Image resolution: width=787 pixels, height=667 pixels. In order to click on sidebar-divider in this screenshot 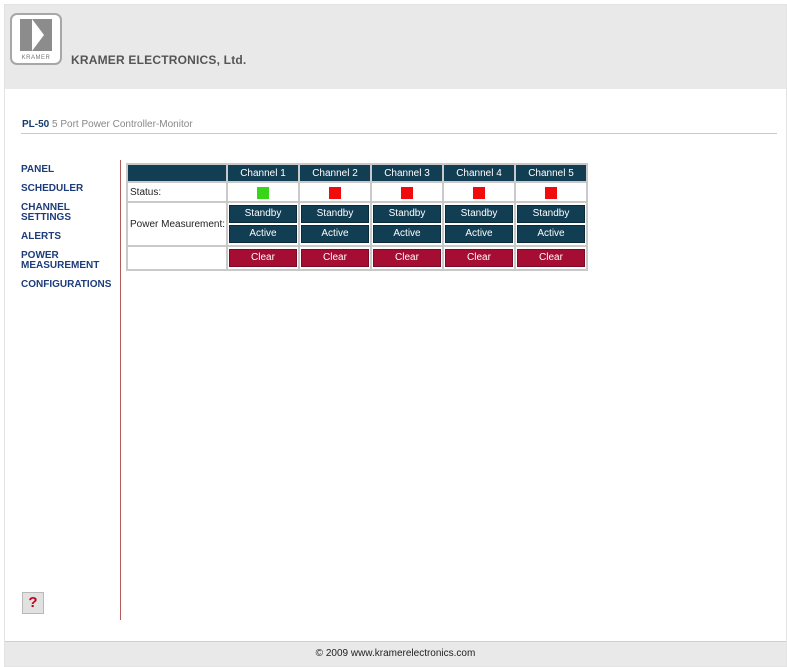, I will do `click(120, 390)`.